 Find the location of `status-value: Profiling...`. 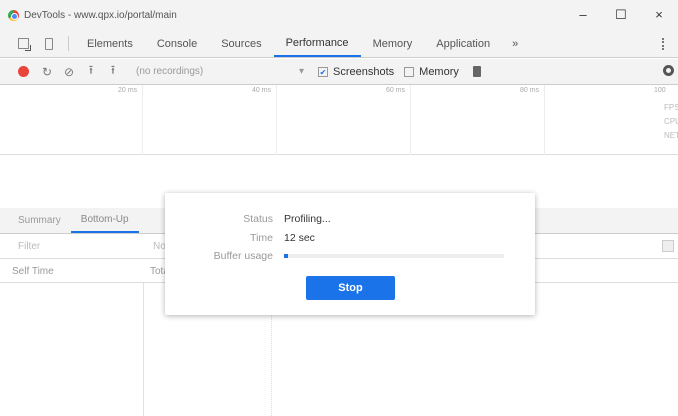

status-value: Profiling... is located at coordinates (307, 219).